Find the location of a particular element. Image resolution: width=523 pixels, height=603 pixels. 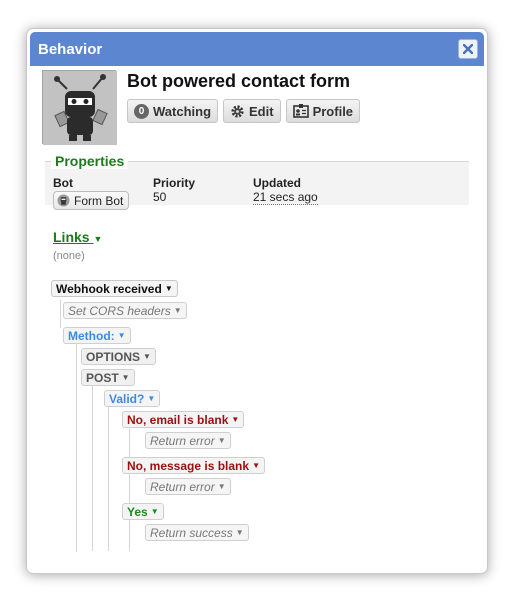

watching-button: 0 Watching is located at coordinates (173, 111).